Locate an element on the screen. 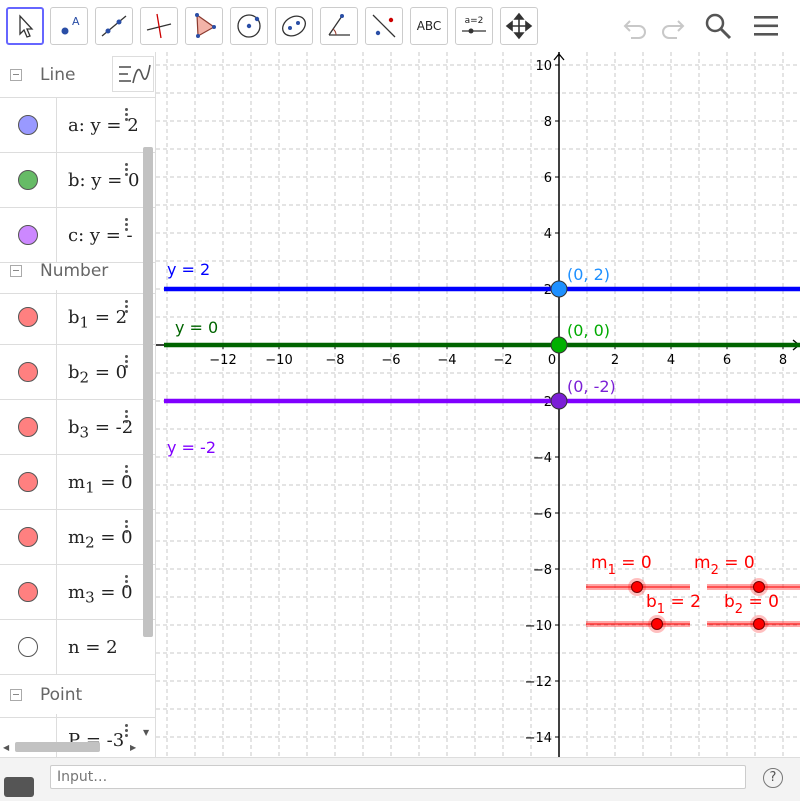  text-tool-label: ABC is located at coordinates (429, 26).